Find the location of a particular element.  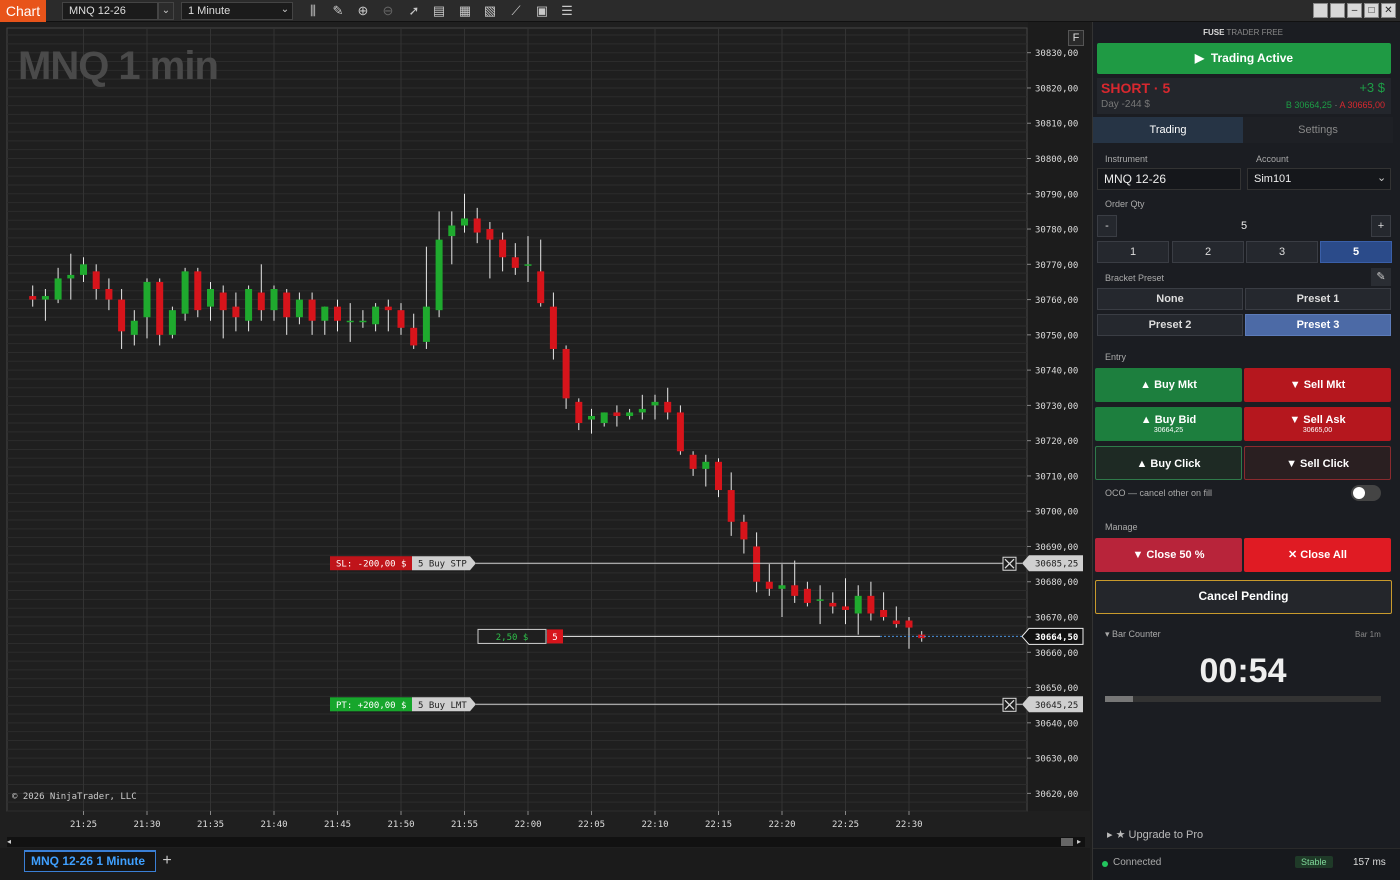

star-icon: ★ is located at coordinates (1120, 835).